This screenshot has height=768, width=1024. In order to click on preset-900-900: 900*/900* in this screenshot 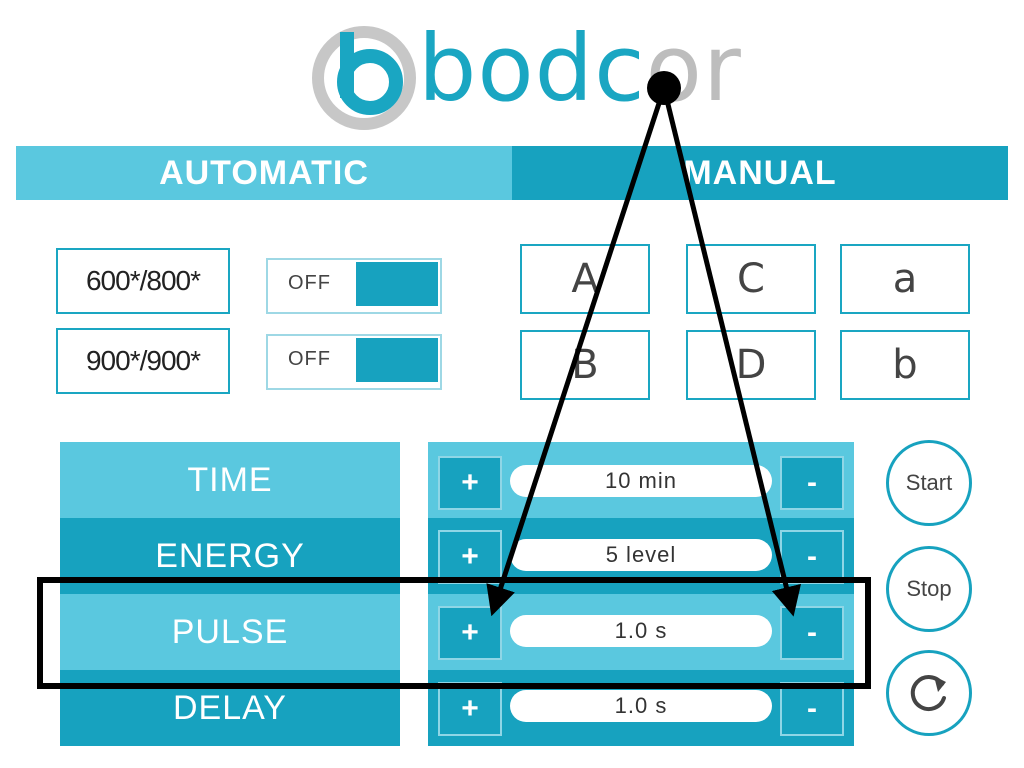, I will do `click(143, 361)`.